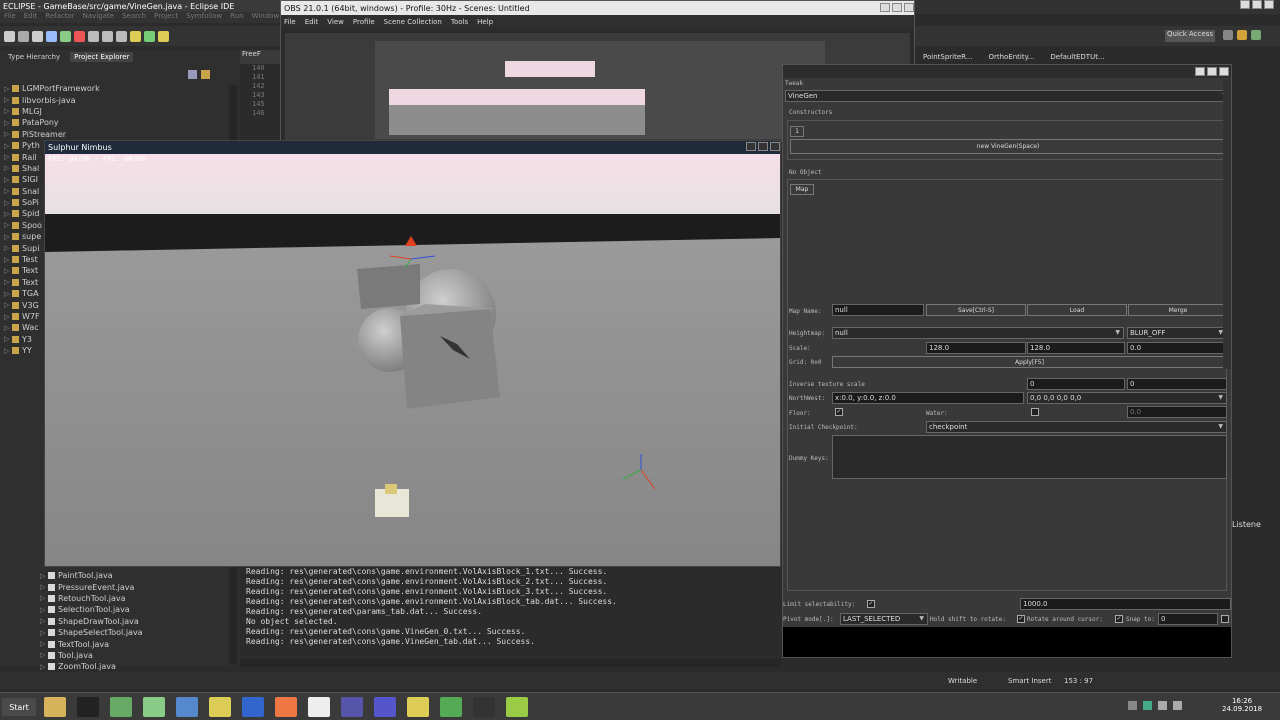  I want to click on tray-app-icon, so click(1147, 705).